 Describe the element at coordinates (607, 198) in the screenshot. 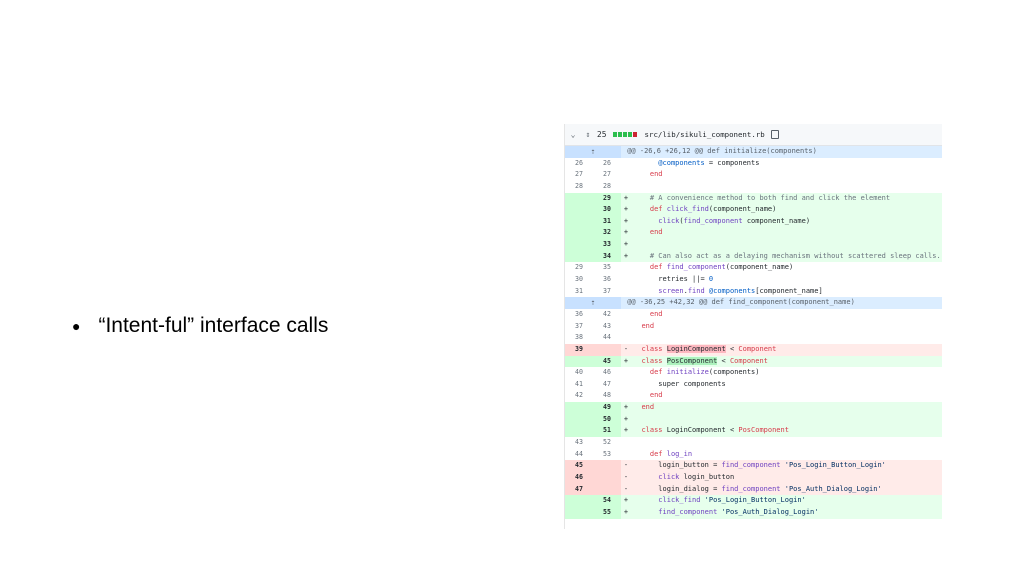

I see `new-line-number: 29` at that location.